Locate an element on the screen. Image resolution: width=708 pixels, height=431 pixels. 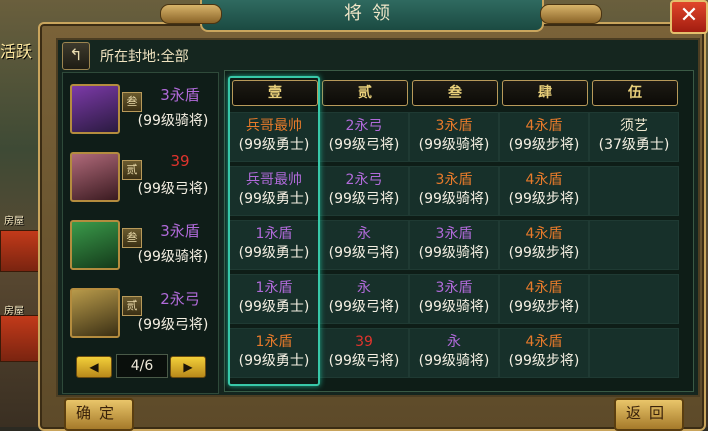
general-name: 39 is located at coordinates (180, 161).